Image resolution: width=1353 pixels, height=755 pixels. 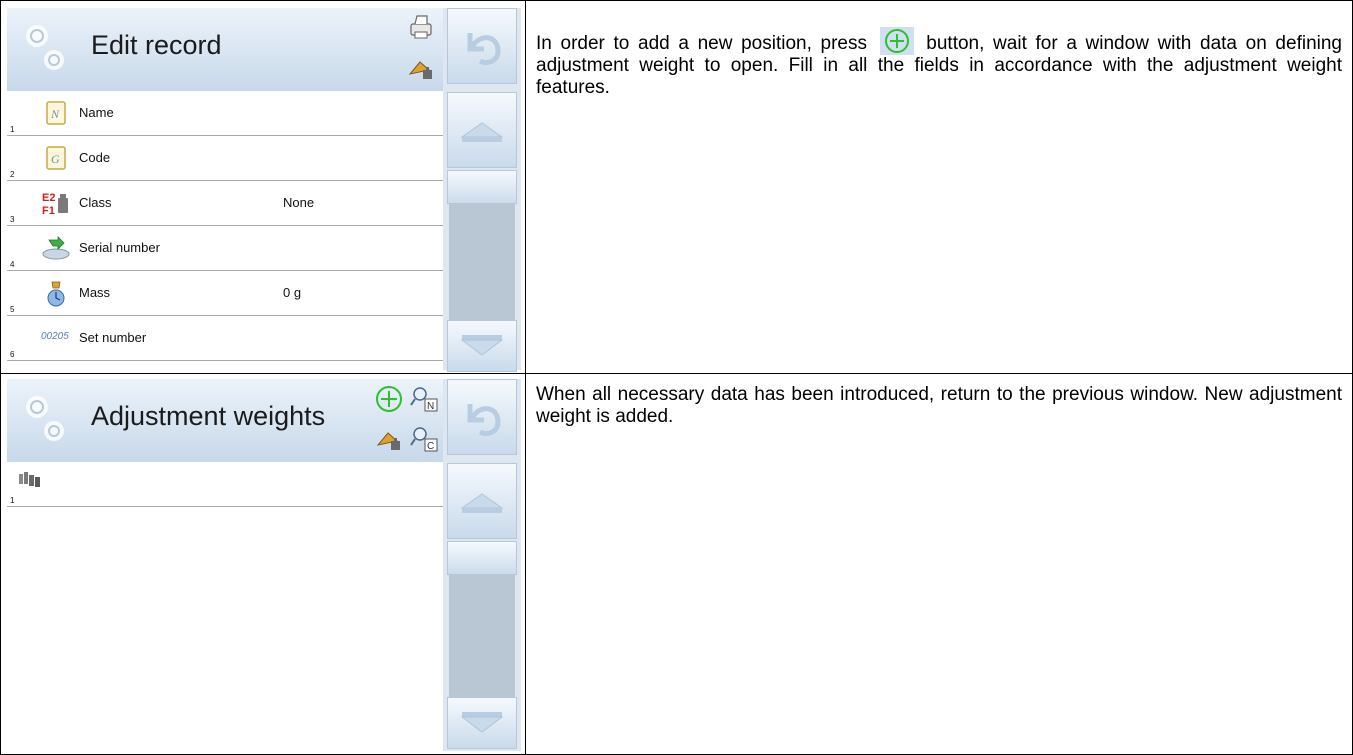 What do you see at coordinates (113, 337) in the screenshot?
I see `row-label: Set number` at bounding box center [113, 337].